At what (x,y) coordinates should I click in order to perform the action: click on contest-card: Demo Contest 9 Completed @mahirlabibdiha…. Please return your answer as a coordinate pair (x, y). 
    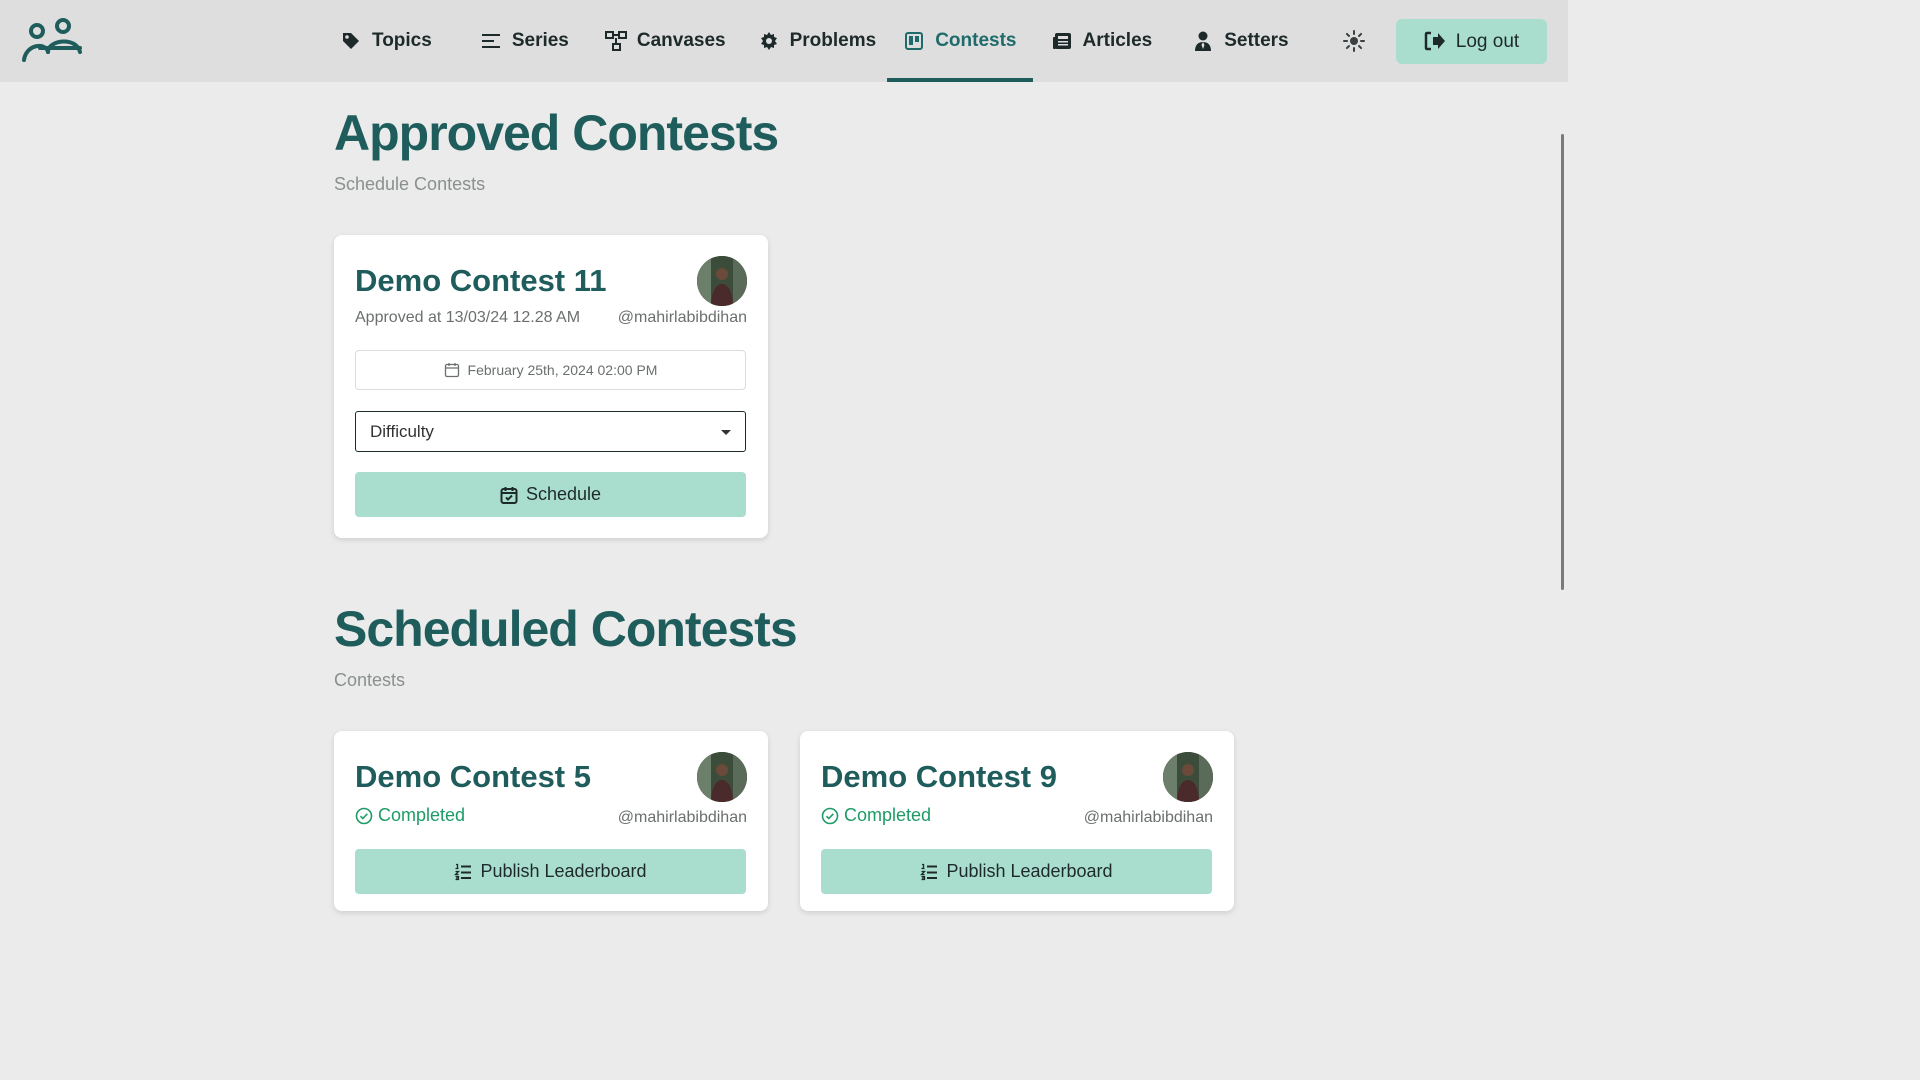
    Looking at the image, I should click on (1017, 821).